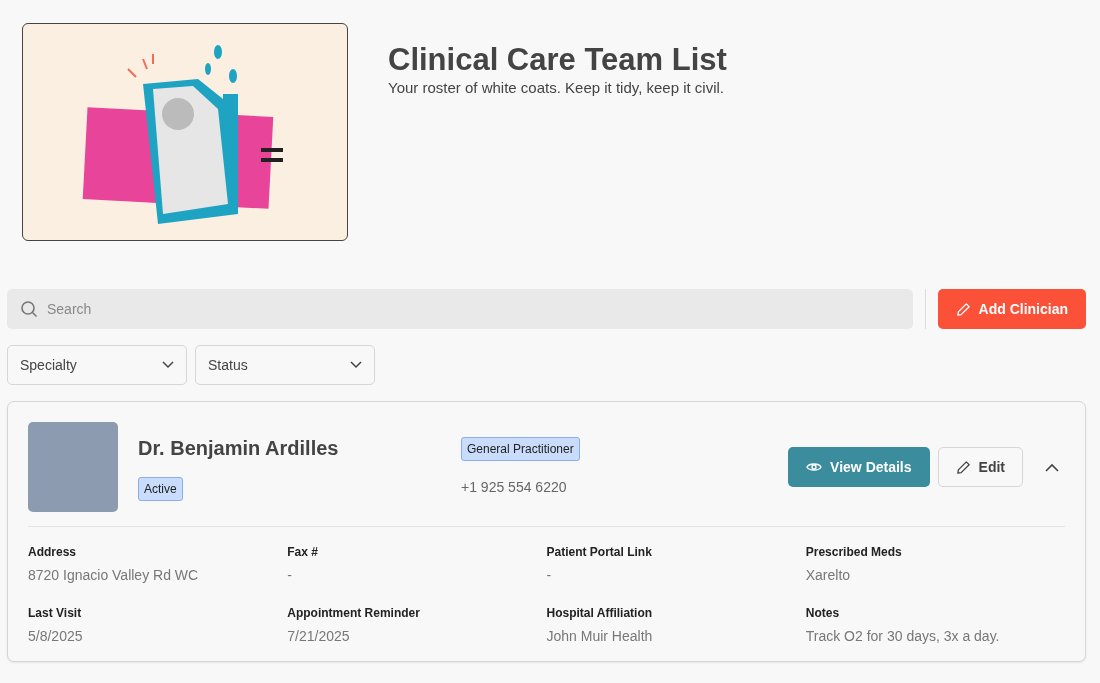 This screenshot has width=1100, height=683. What do you see at coordinates (859, 467) in the screenshot?
I see `view-details-button: View Details` at bounding box center [859, 467].